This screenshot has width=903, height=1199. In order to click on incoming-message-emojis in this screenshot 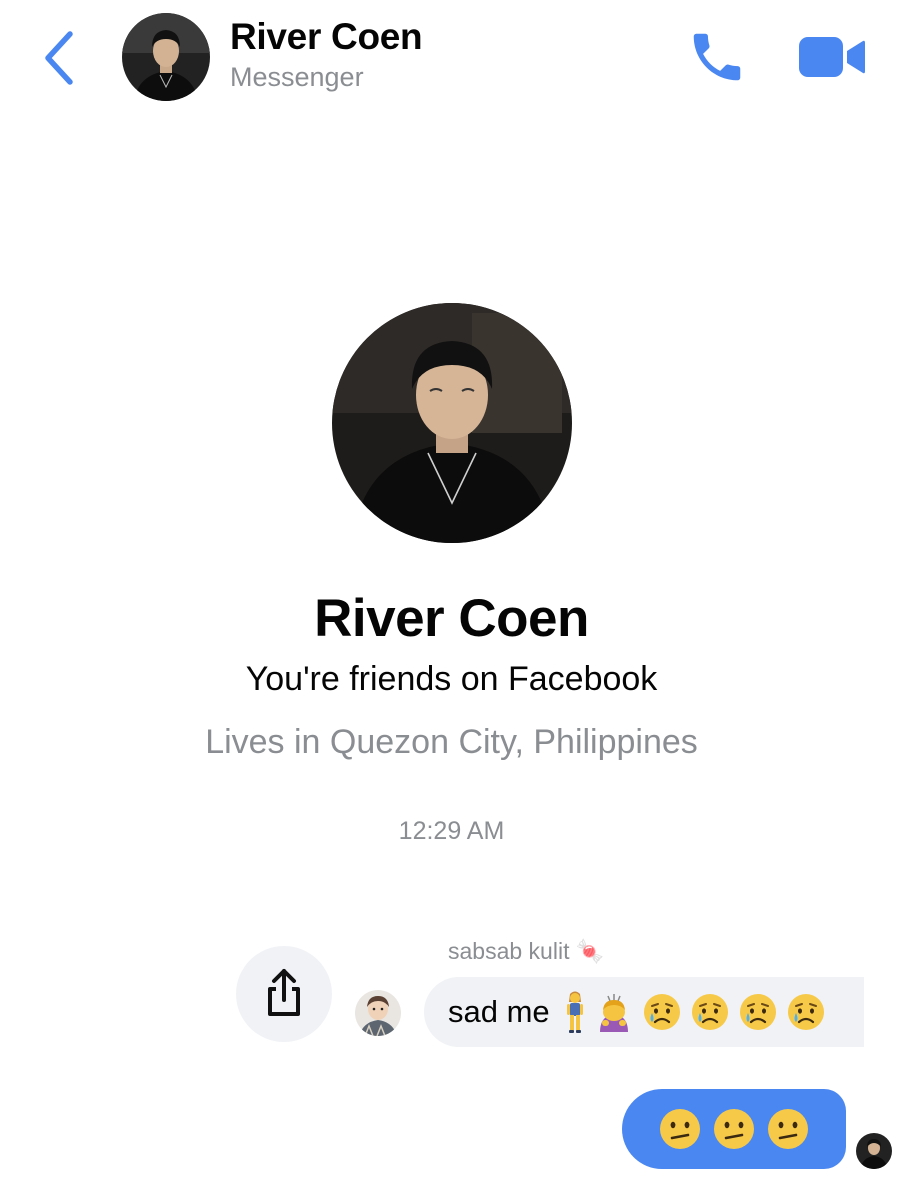, I will do `click(695, 1012)`.